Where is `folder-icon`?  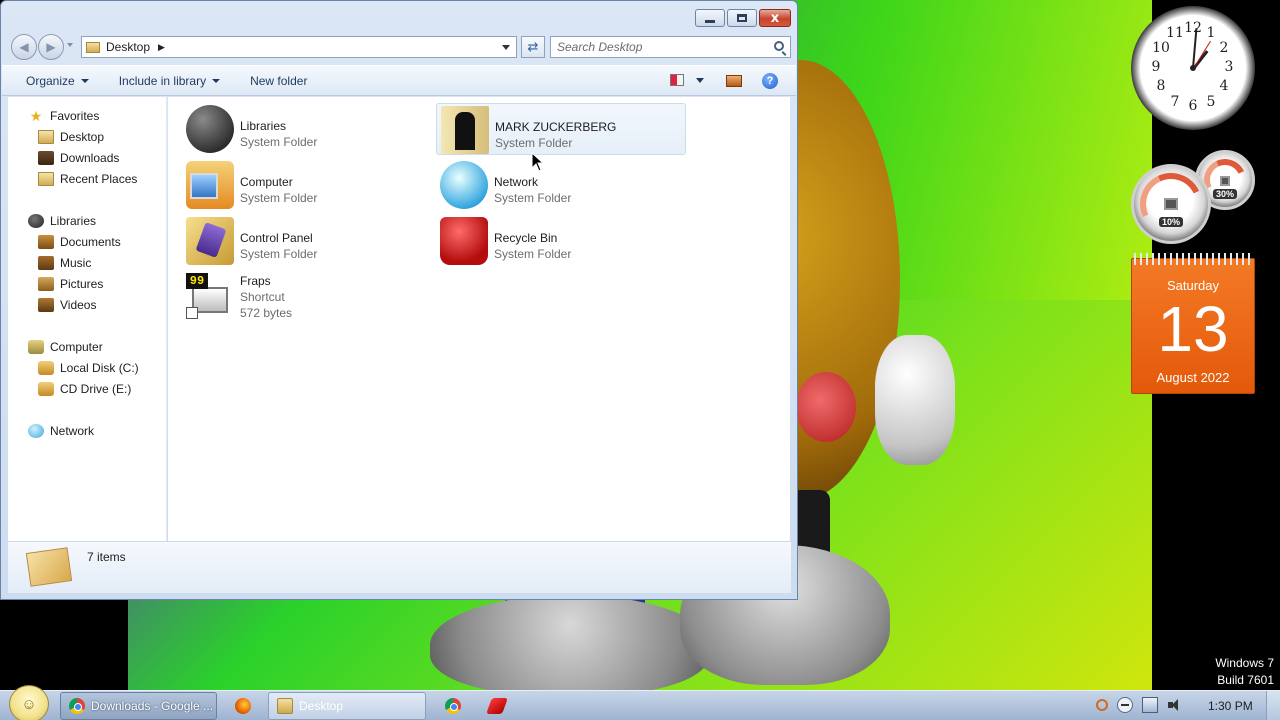
folder-icon is located at coordinates (93, 47).